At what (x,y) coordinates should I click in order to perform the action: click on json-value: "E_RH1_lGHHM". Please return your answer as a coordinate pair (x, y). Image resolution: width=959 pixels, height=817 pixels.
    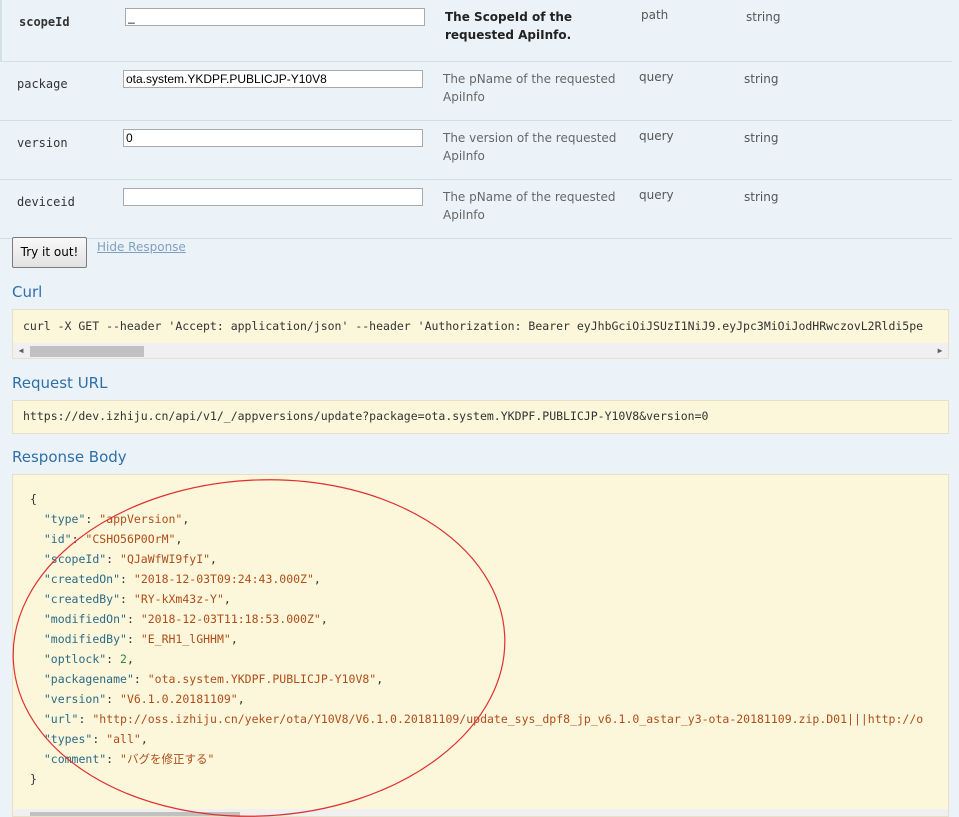
    Looking at the image, I should click on (185, 639).